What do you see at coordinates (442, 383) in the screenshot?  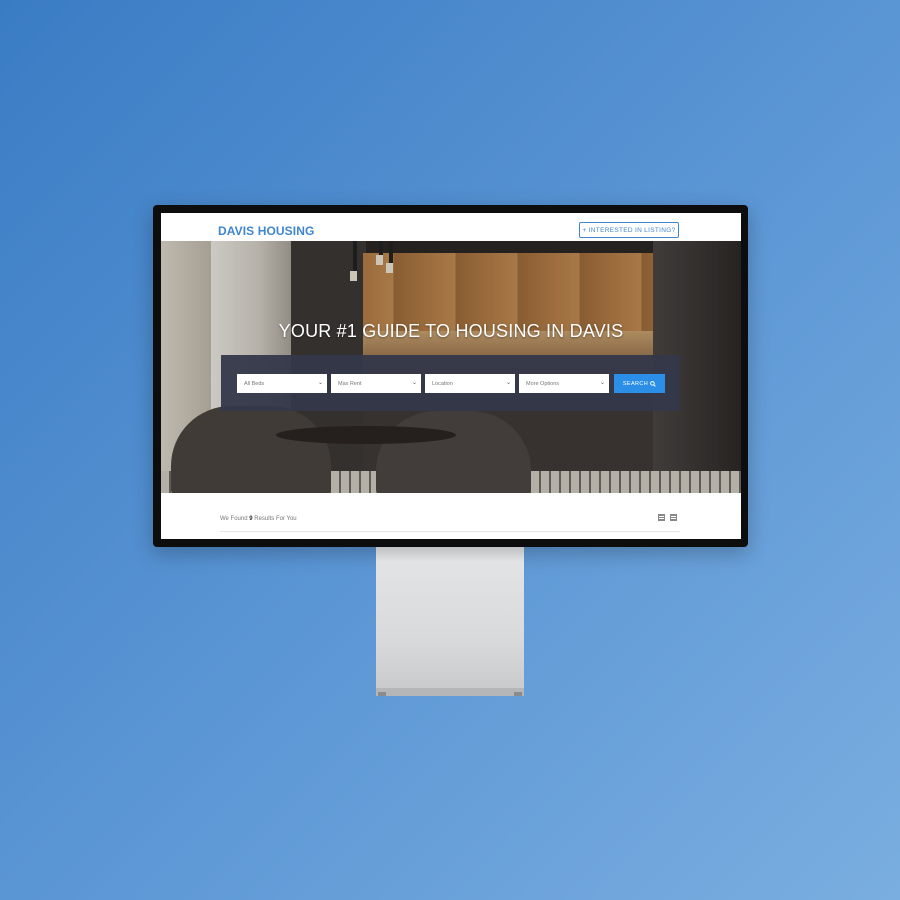 I see `location-select-value: Location` at bounding box center [442, 383].